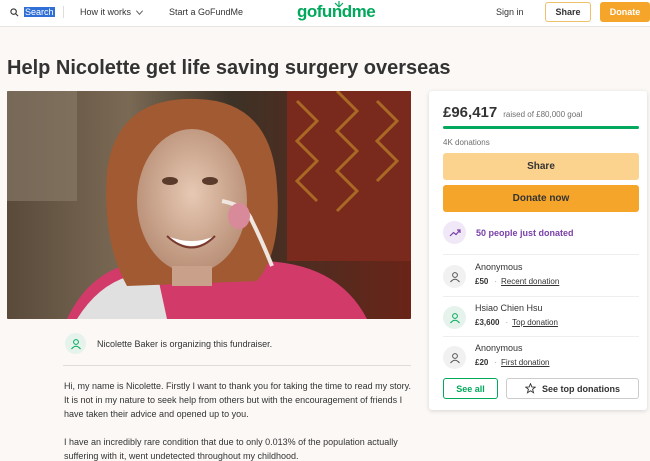 The image size is (650, 461). Describe the element at coordinates (482, 281) in the screenshot. I see `donor-amount: £50` at that location.